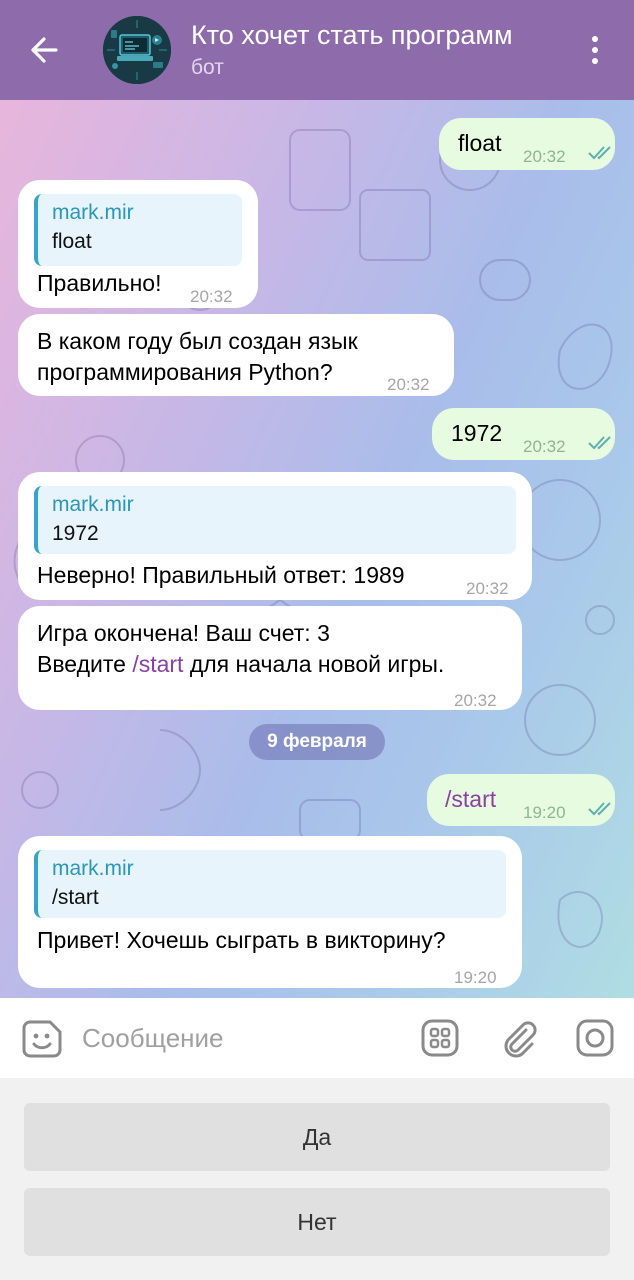 This screenshot has width=634, height=1280. I want to click on reply-text: float, so click(72, 241).